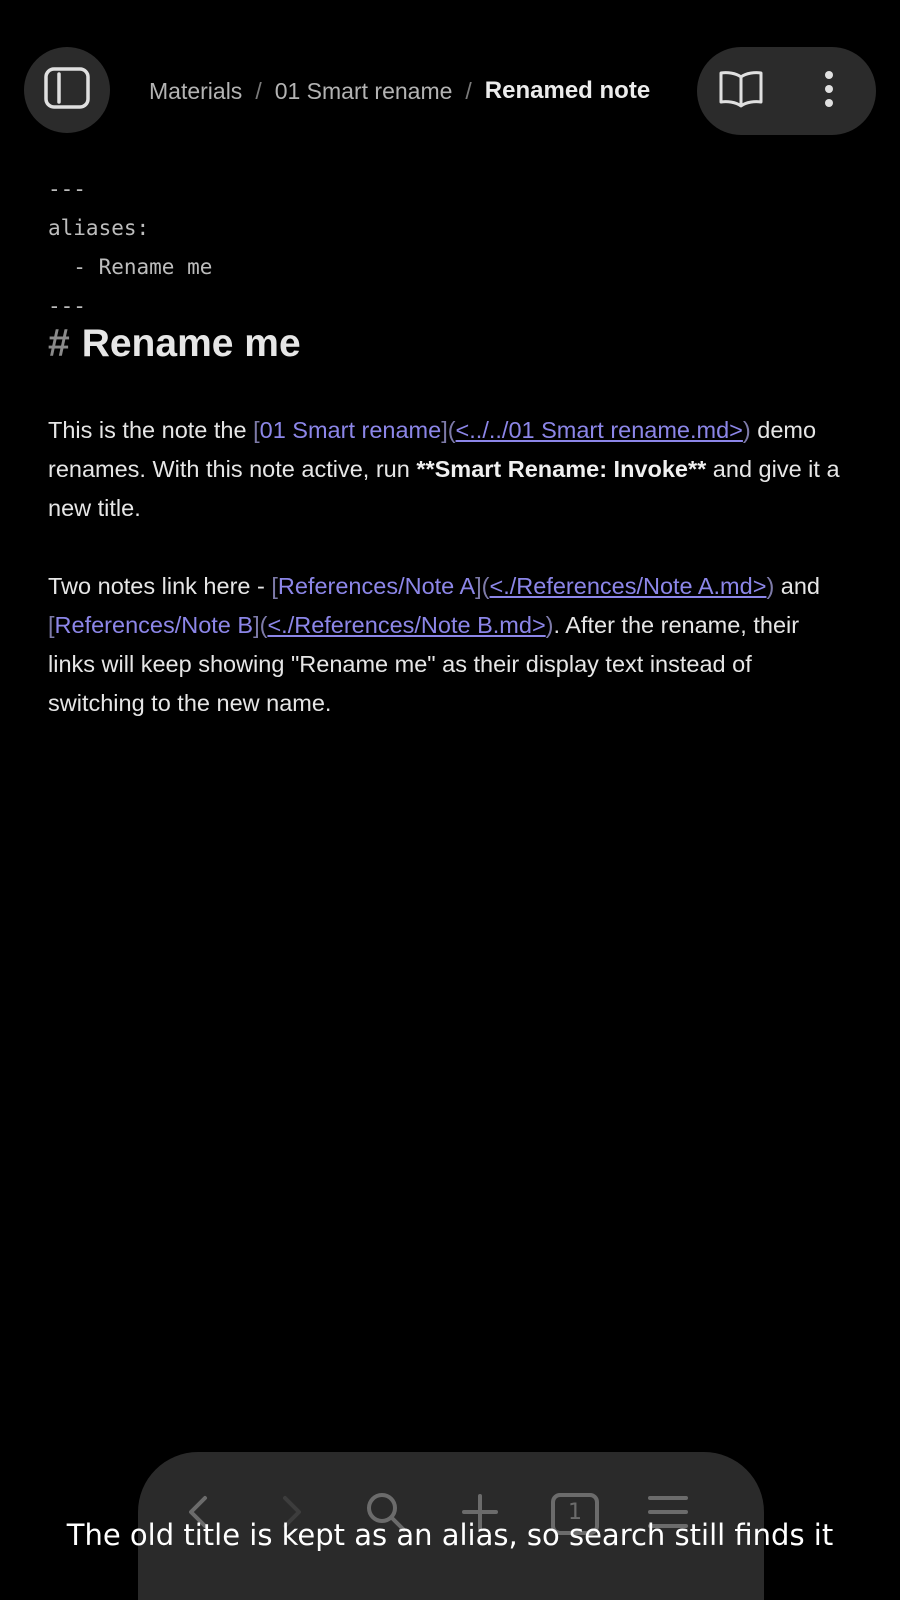 The width and height of the screenshot is (900, 1600). Describe the element at coordinates (67, 189) in the screenshot. I see `frontmatter-delimiter-open: ---` at that location.